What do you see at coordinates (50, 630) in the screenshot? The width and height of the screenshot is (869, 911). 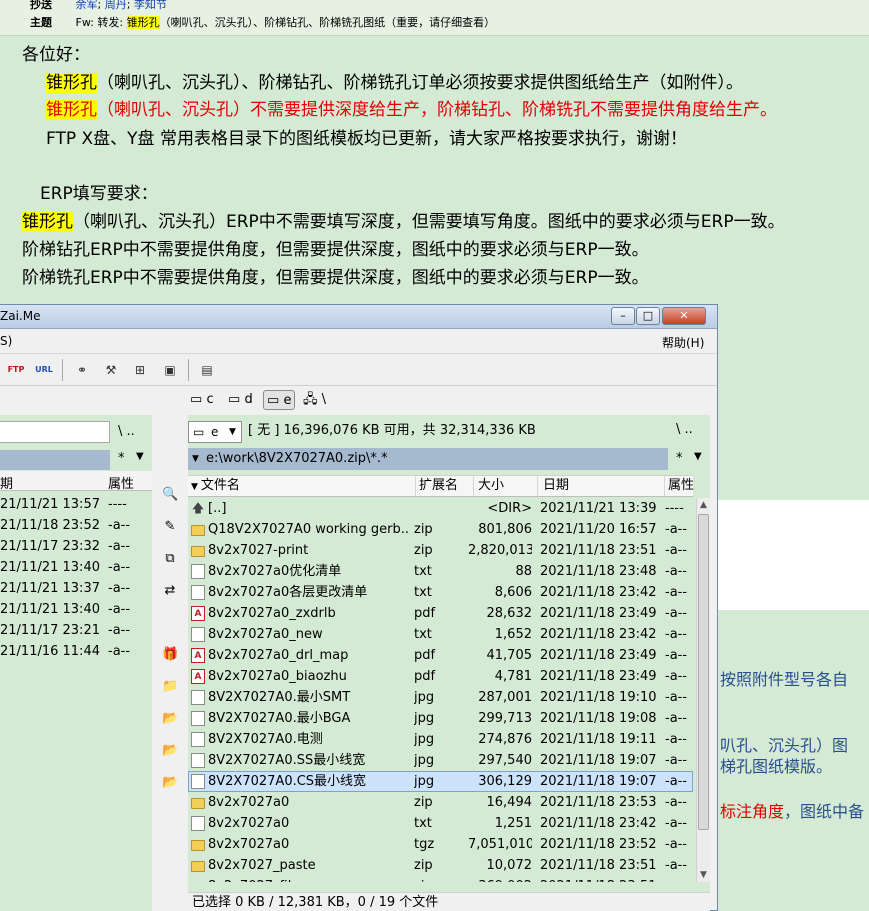 I see `row-date: 21/11/17 23:21` at bounding box center [50, 630].